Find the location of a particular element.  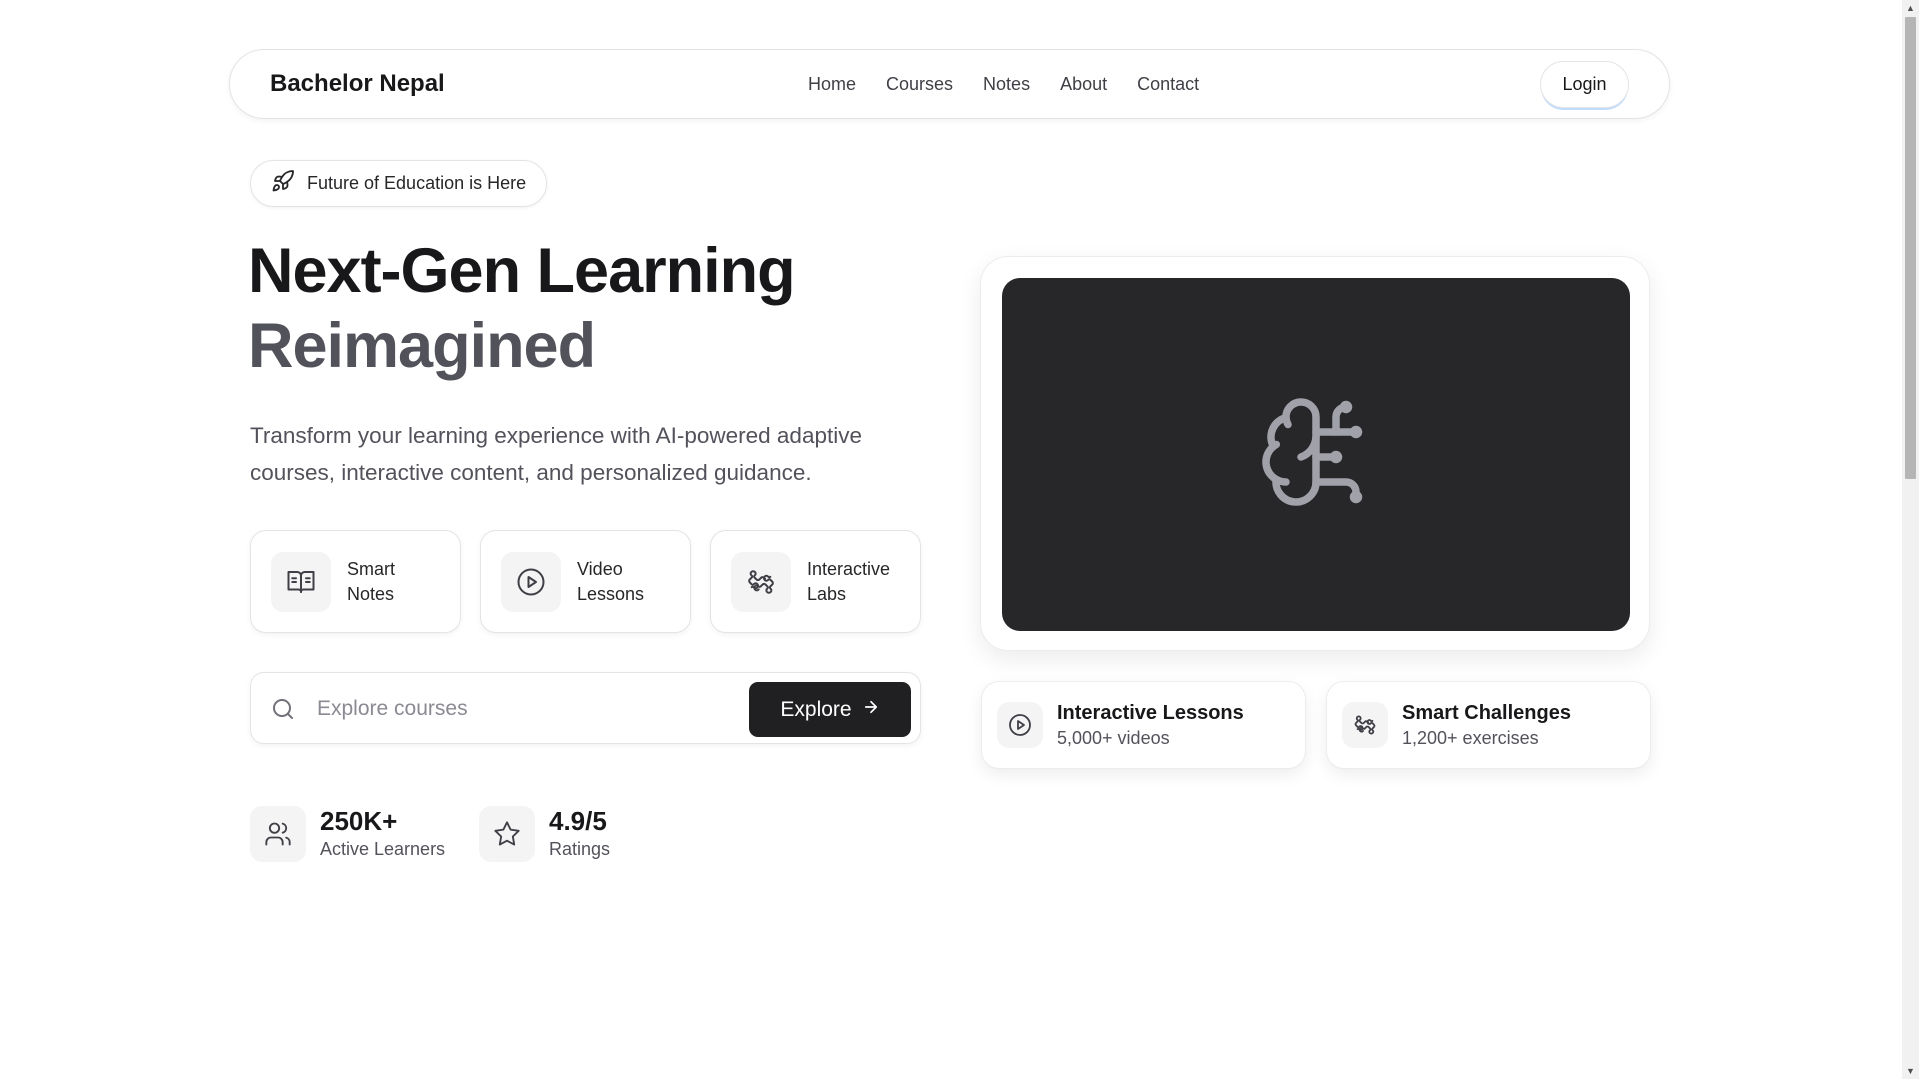

nav-link-notes: Notes is located at coordinates (1006, 84).